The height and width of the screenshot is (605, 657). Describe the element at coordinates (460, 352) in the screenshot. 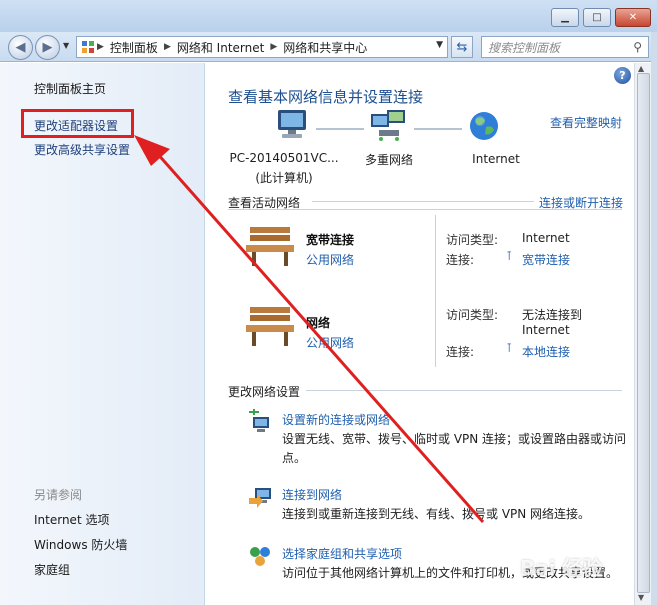

I see `network-2-connection-label: 连接:` at that location.